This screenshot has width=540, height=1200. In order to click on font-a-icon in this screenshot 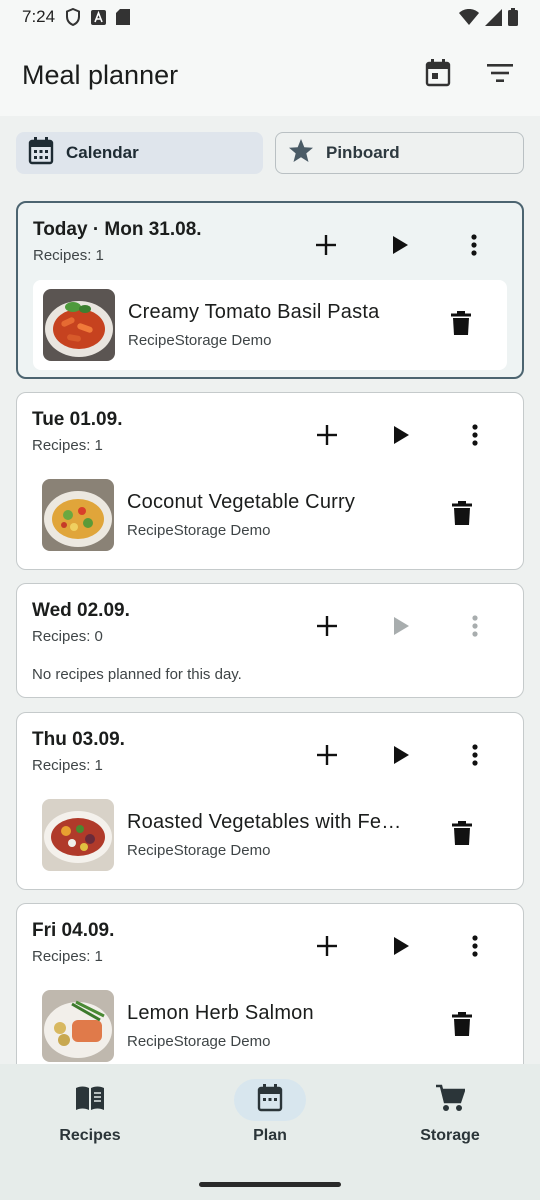, I will do `click(99, 17)`.